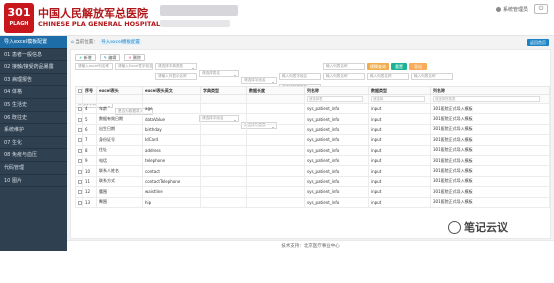 The height and width of the screenshot is (283, 554). Describe the element at coordinates (94, 66) in the screenshot. I see `filter-excel-name: 请输入excel列名称` at that location.